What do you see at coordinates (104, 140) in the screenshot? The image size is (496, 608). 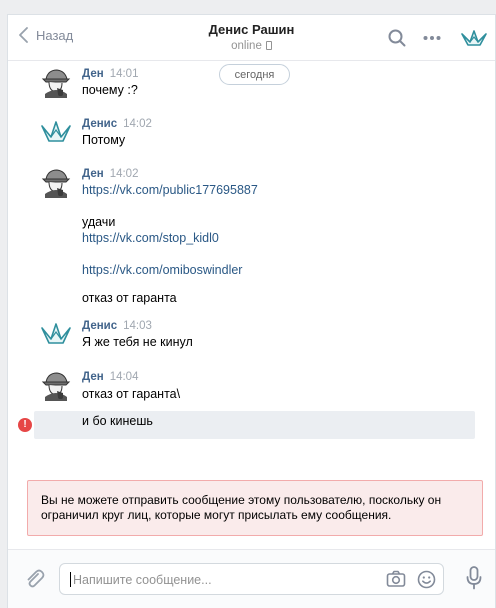 I see `message-text: Потому` at bounding box center [104, 140].